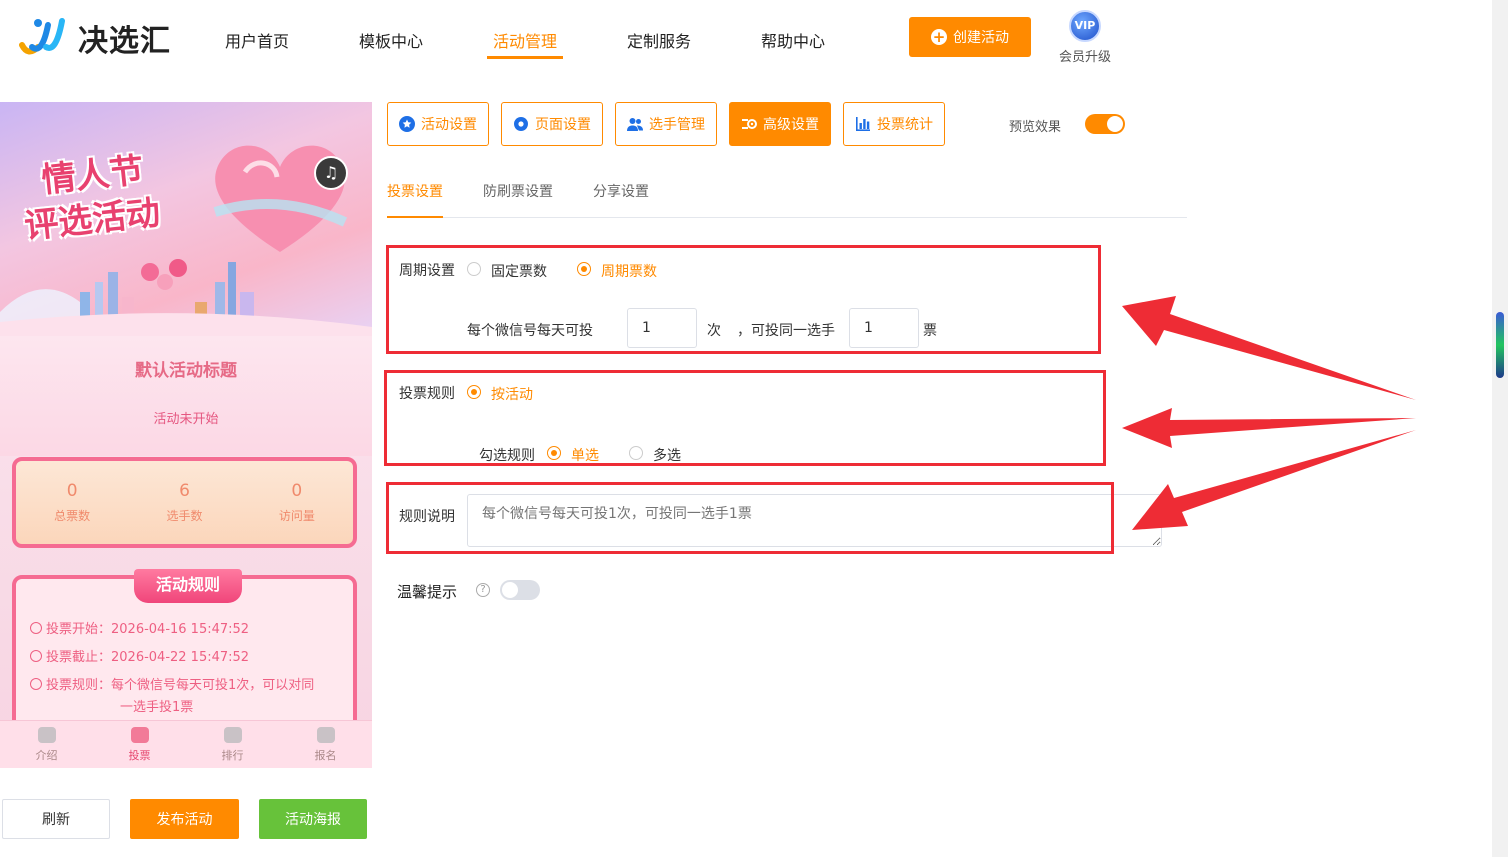  What do you see at coordinates (56, 819) in the screenshot?
I see `refresh-button: 刷新` at bounding box center [56, 819].